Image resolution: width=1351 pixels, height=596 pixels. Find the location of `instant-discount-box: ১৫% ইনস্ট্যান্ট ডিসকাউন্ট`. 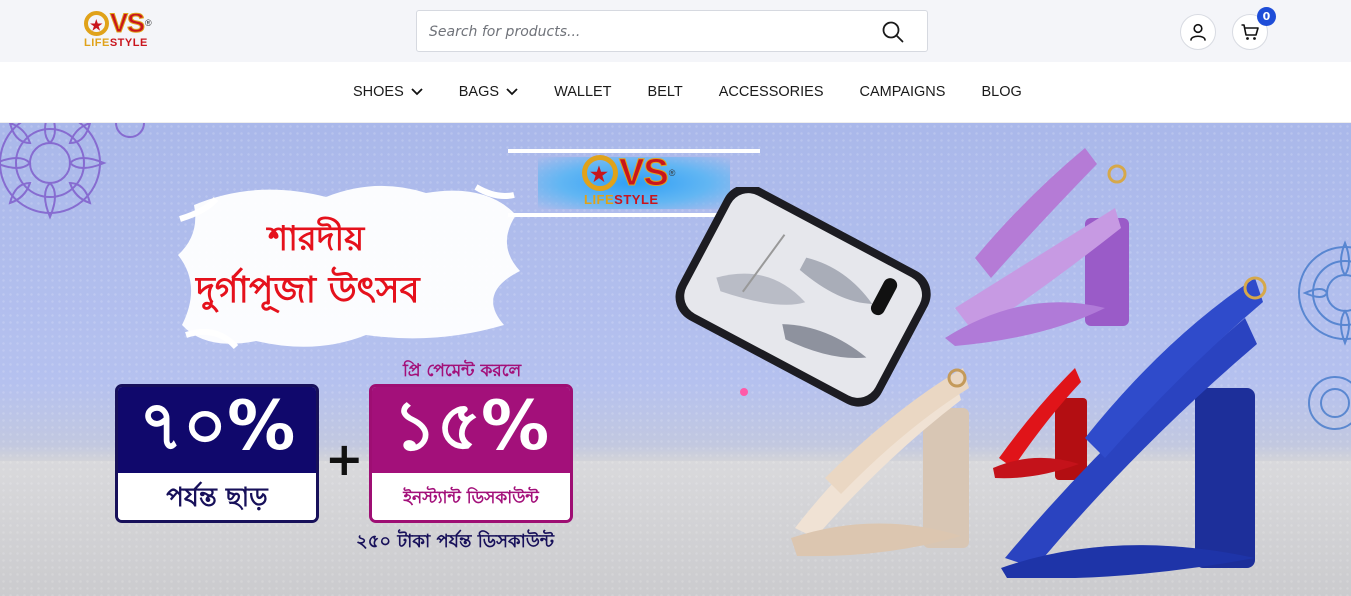

instant-discount-box: ১৫% ইনস্ট্যান্ট ডিসকাউন্ট is located at coordinates (471, 453).